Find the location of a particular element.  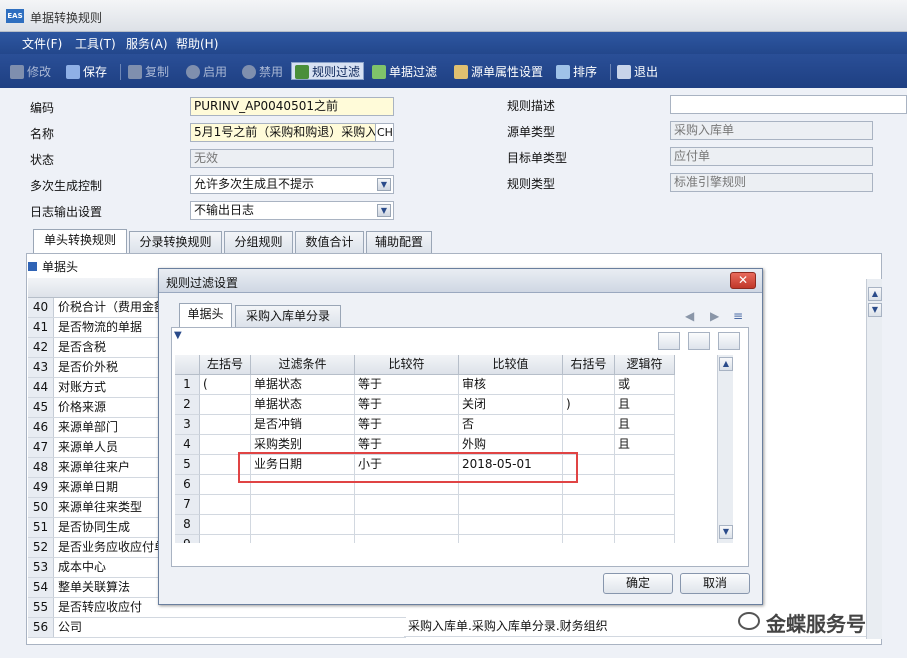

row-label: 整单关联算法 is located at coordinates (94, 587).